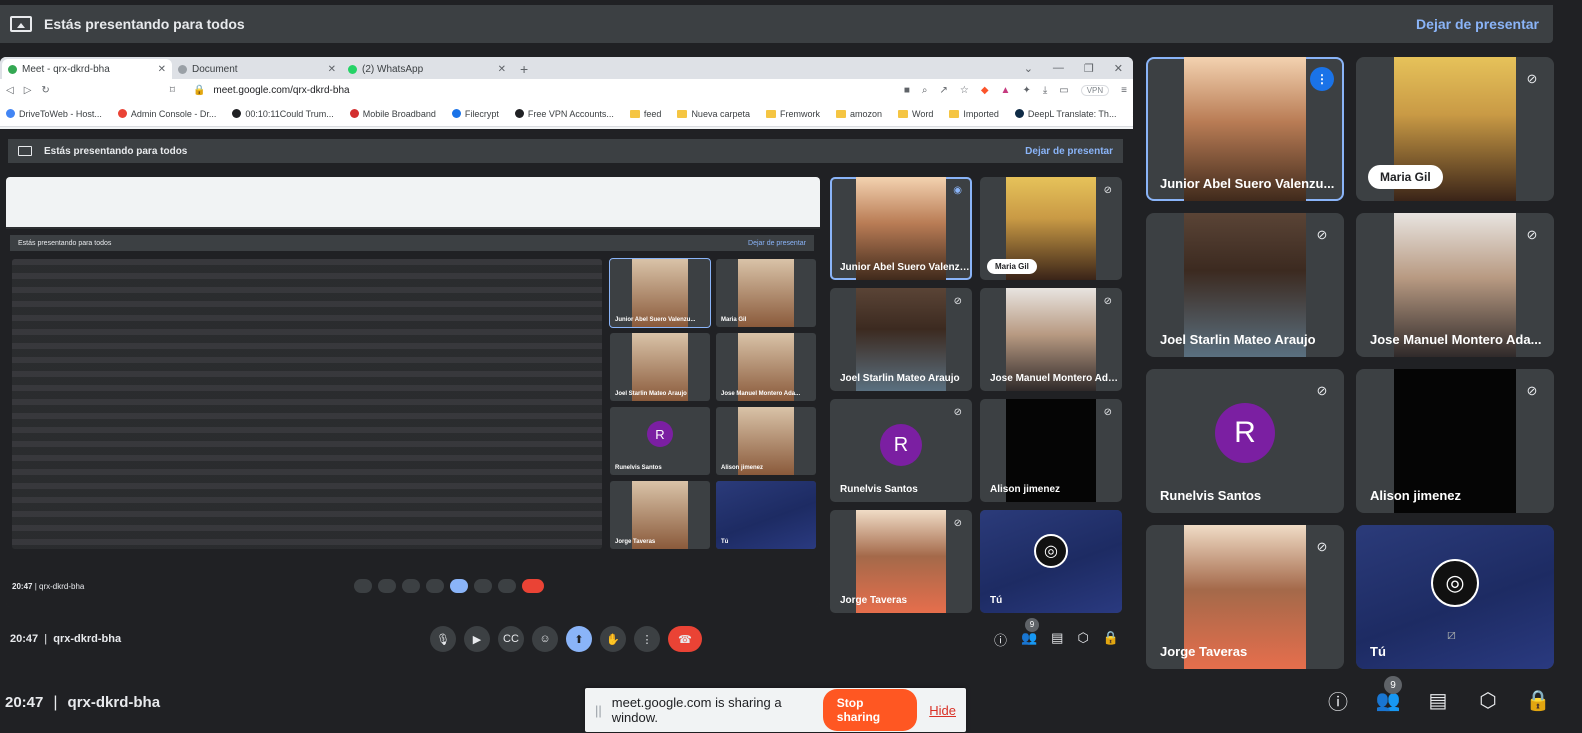  Describe the element at coordinates (1455, 129) in the screenshot. I see `participant-tile-maria: ⊘ Maria Gil` at that location.